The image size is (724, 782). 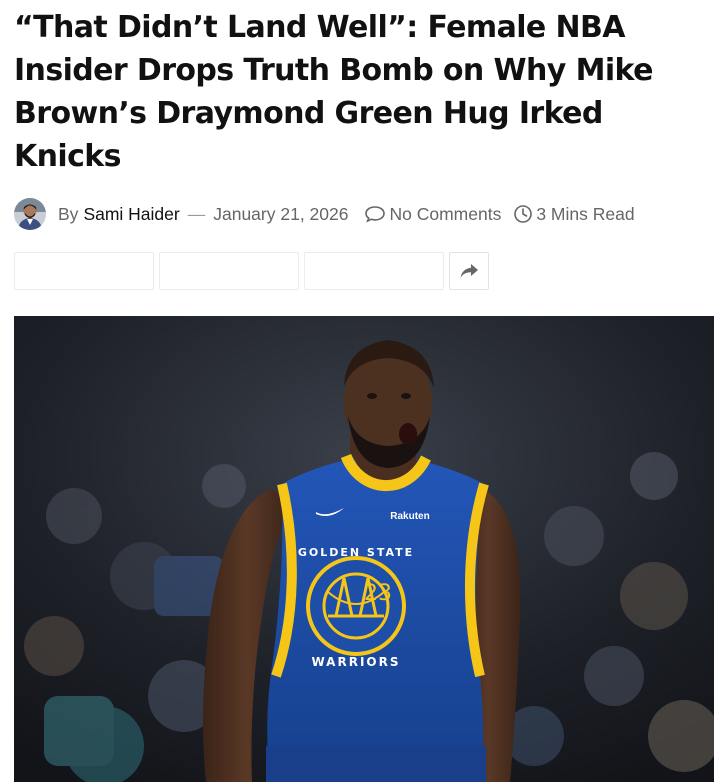 What do you see at coordinates (378, 593) in the screenshot?
I see `jersey-number: 23` at bounding box center [378, 593].